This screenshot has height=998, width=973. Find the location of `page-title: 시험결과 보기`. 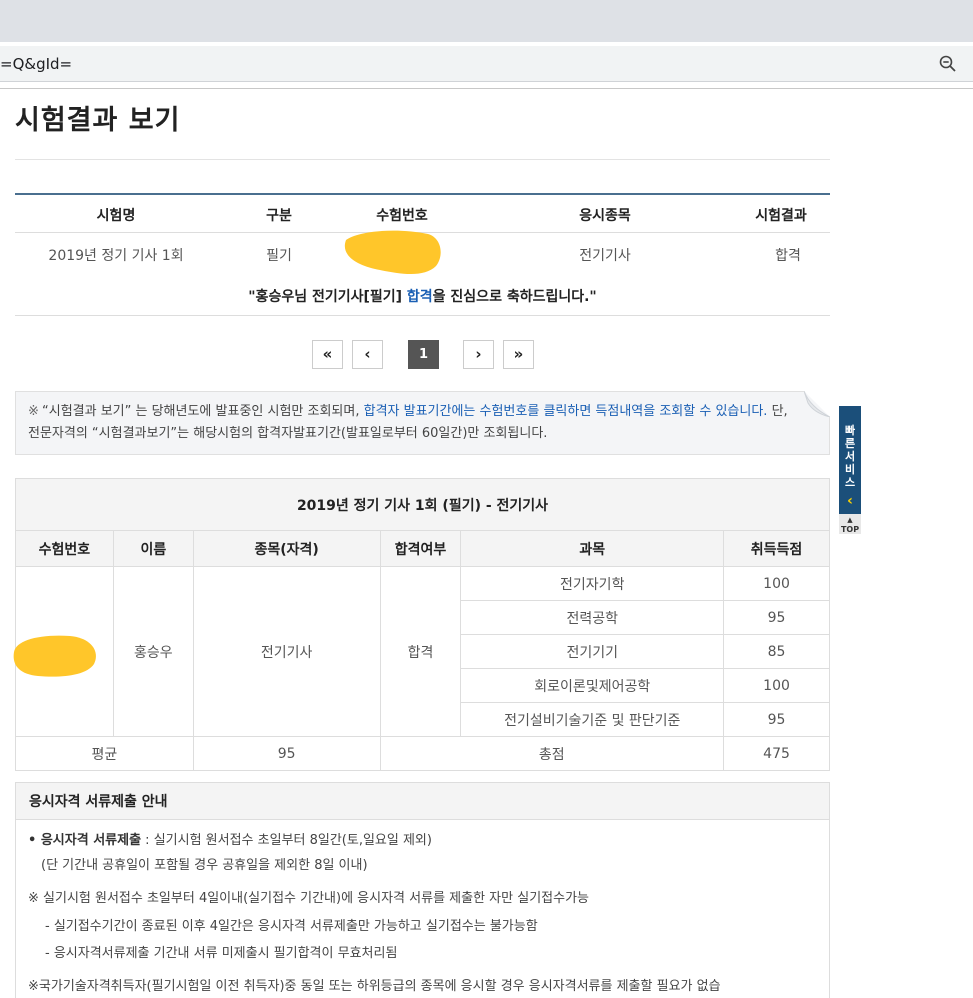

page-title: 시험결과 보기 is located at coordinates (98, 120).